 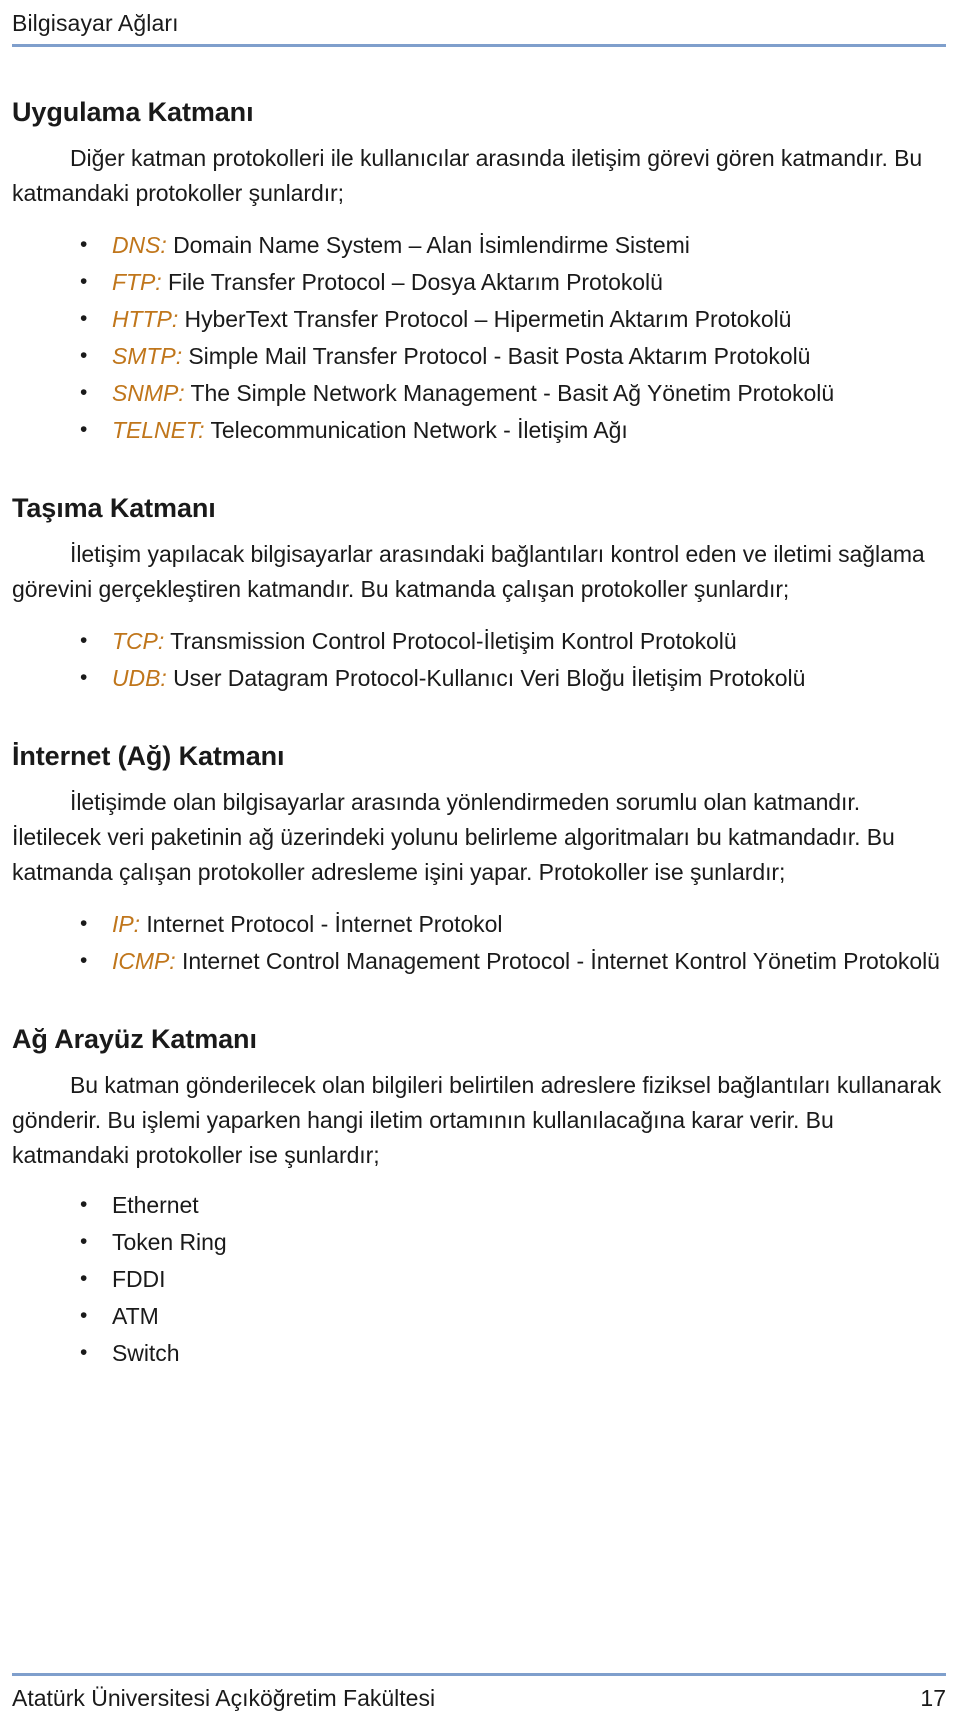 I want to click on protocol-description: Switch, so click(x=146, y=1353).